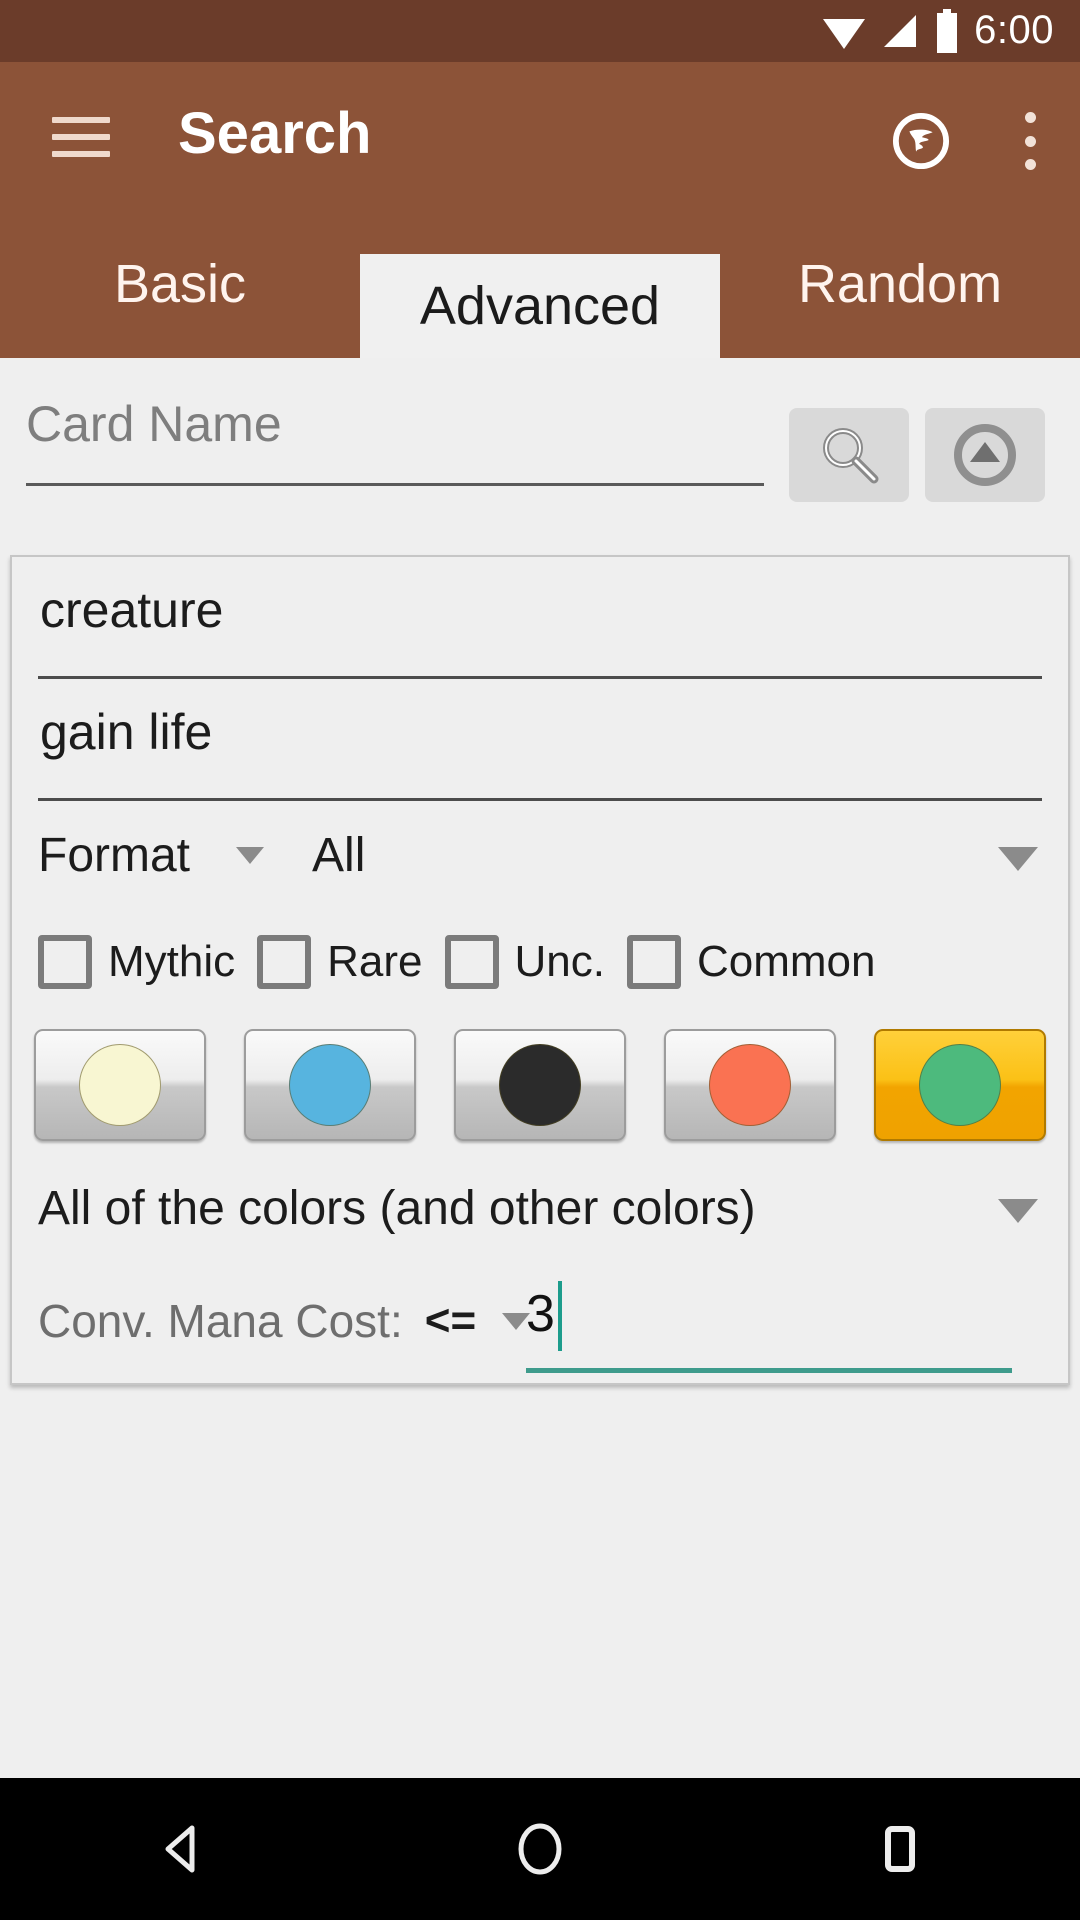 The height and width of the screenshot is (1920, 1080). I want to click on wifi-icon, so click(844, 34).